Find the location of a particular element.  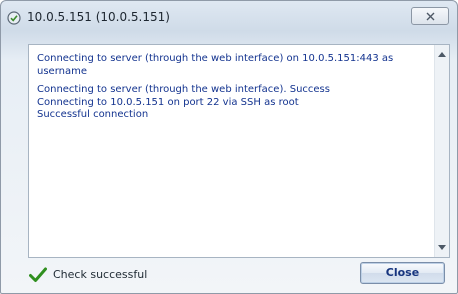

close-button: Close is located at coordinates (402, 273).